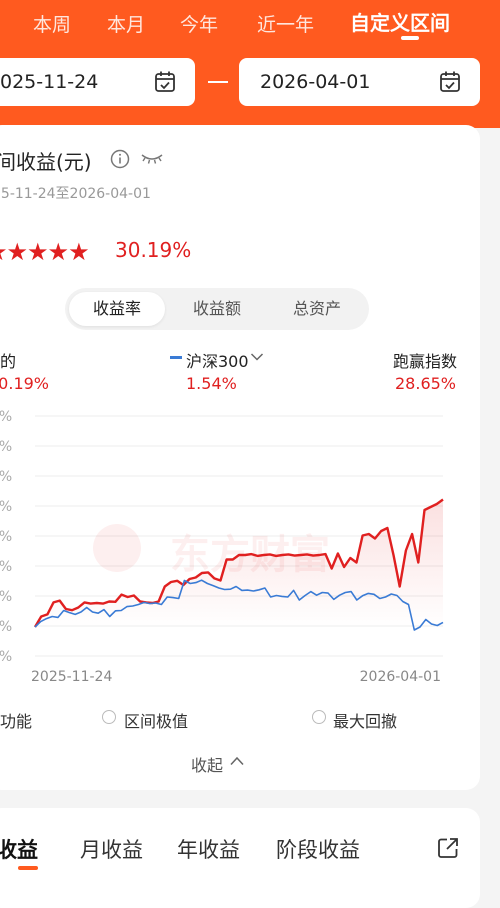  I want to click on share-icon, so click(448, 848).